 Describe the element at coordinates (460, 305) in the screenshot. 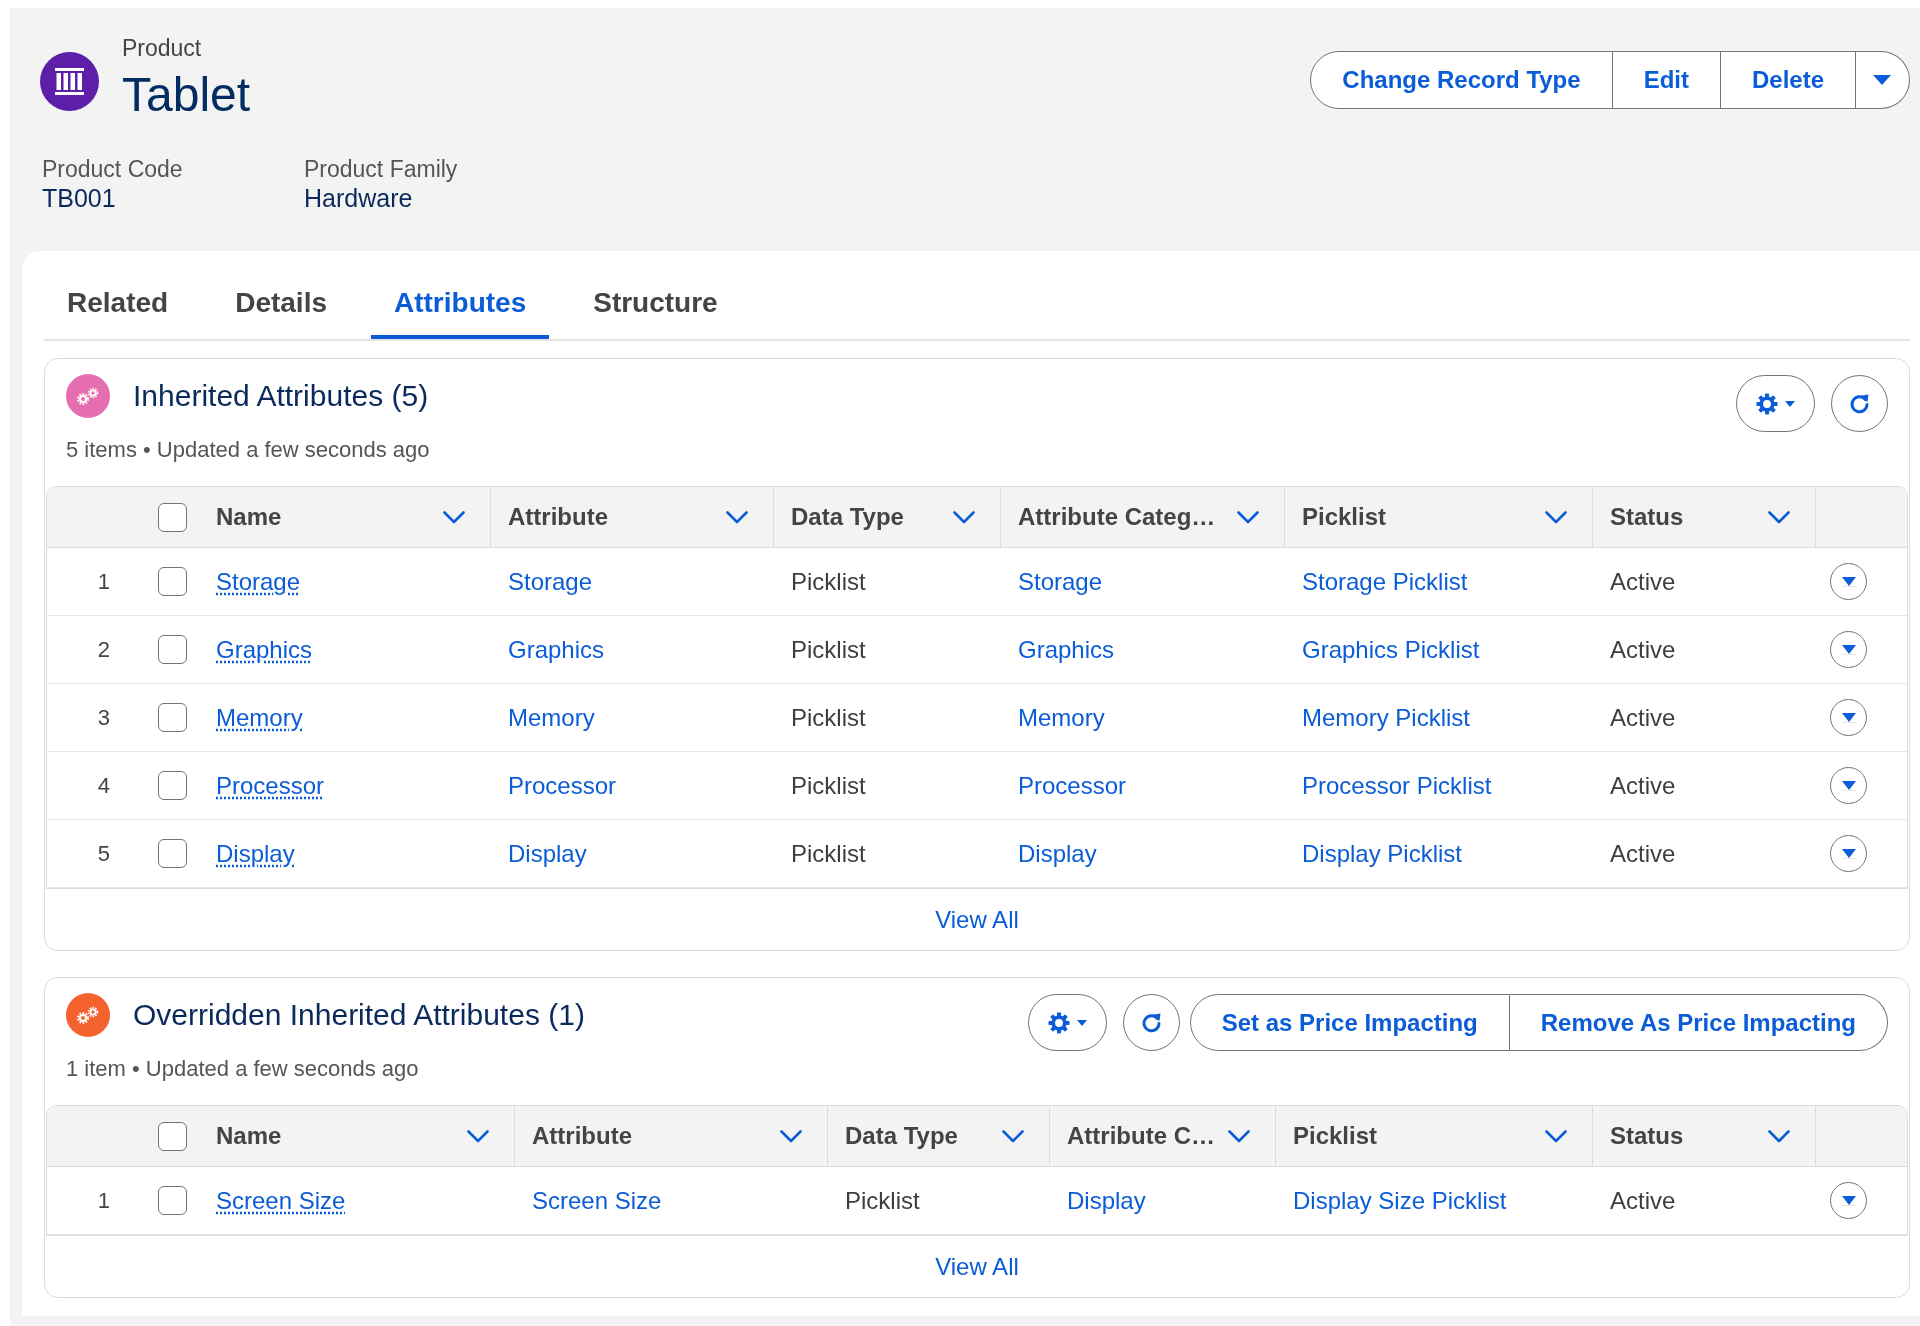

I see `tab: Attributes` at that location.